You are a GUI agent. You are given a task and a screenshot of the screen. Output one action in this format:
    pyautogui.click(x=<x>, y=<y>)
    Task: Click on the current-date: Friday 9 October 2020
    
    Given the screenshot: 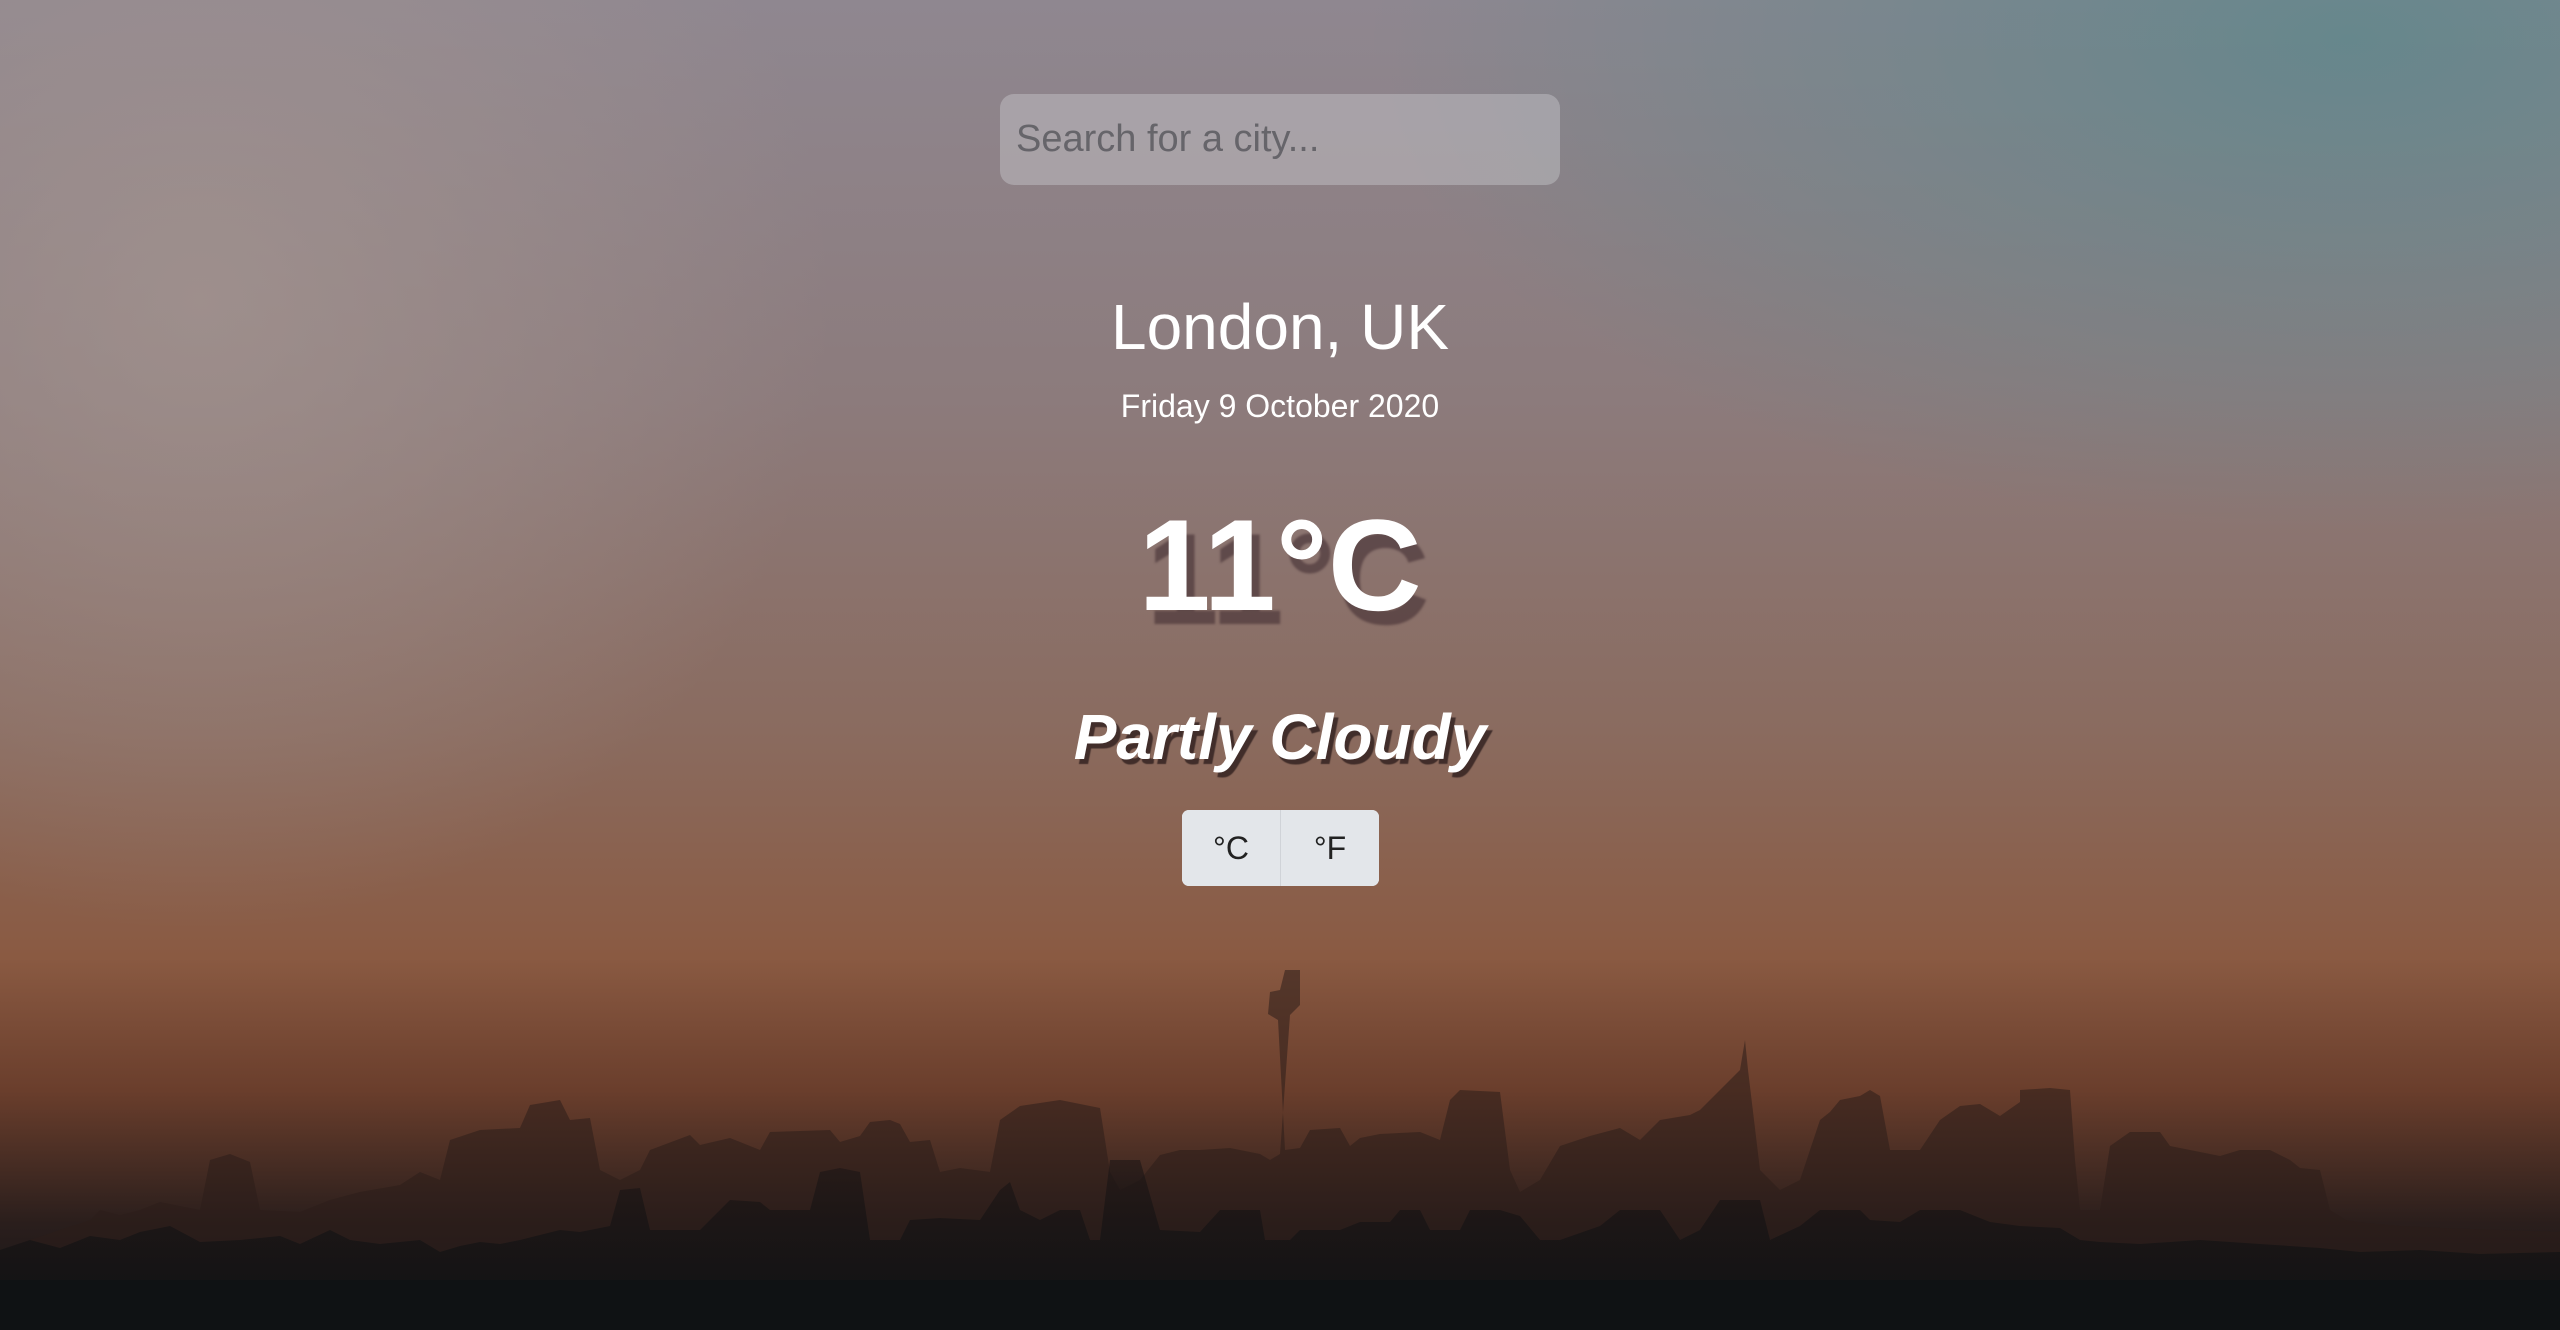 What is the action you would take?
    pyautogui.click(x=1280, y=406)
    